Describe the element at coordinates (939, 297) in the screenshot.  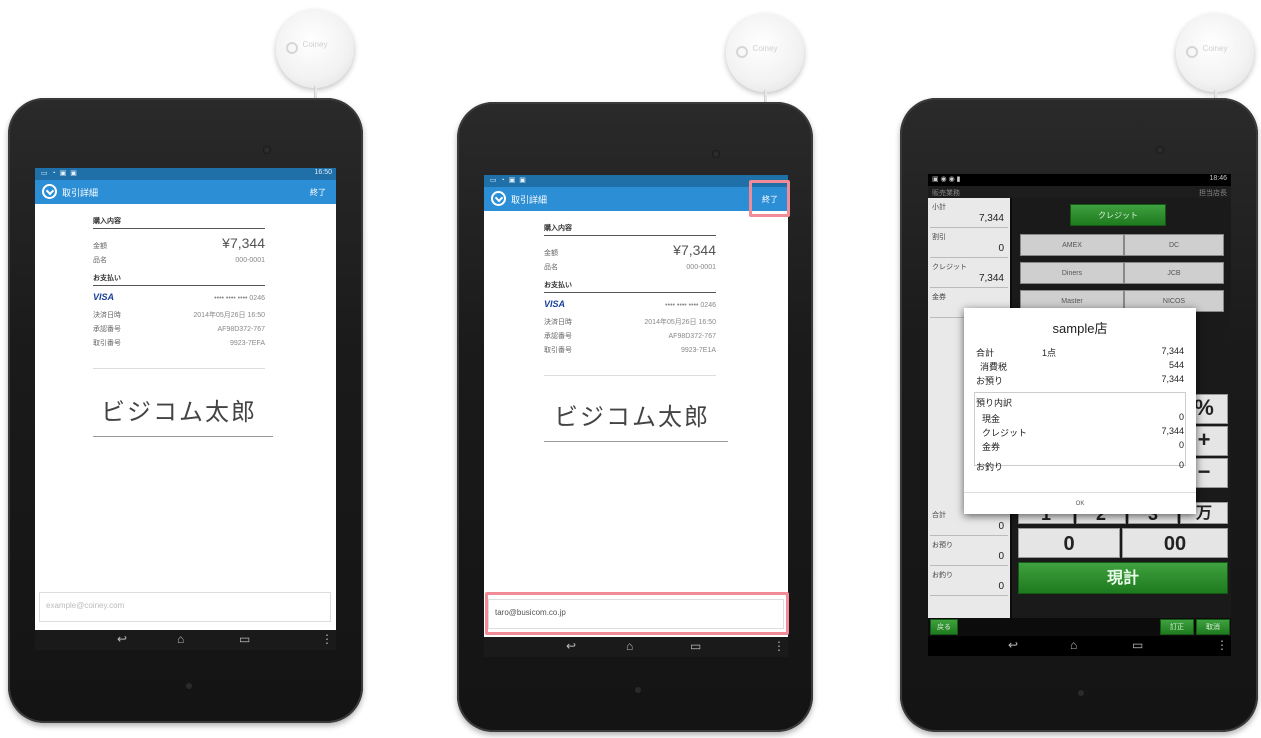
I see `voucher-label: 金券` at that location.